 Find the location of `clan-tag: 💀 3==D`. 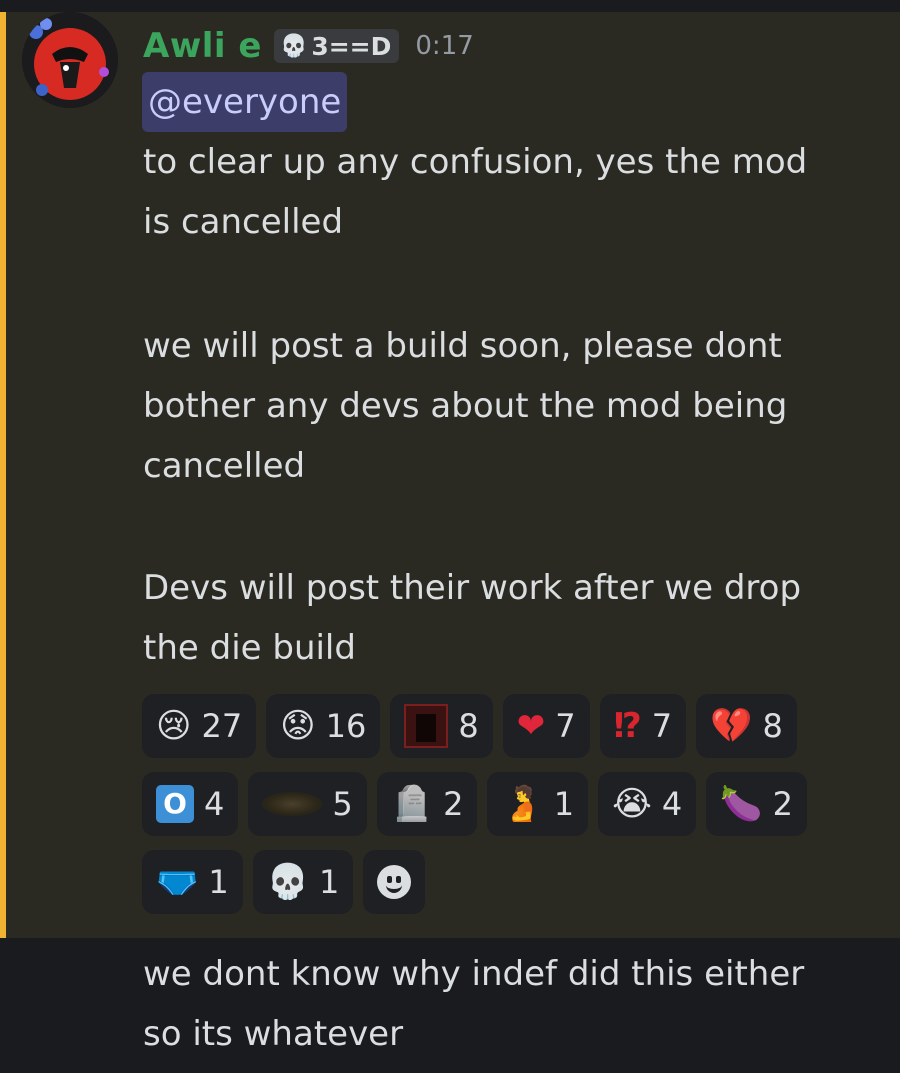

clan-tag: 💀 3==D is located at coordinates (336, 46).